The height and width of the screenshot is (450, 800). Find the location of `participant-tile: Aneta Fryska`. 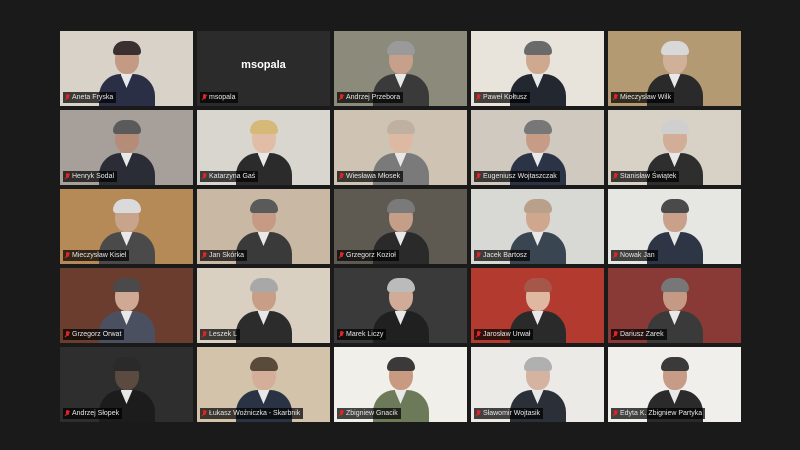

participant-tile: Aneta Fryska is located at coordinates (126, 68).